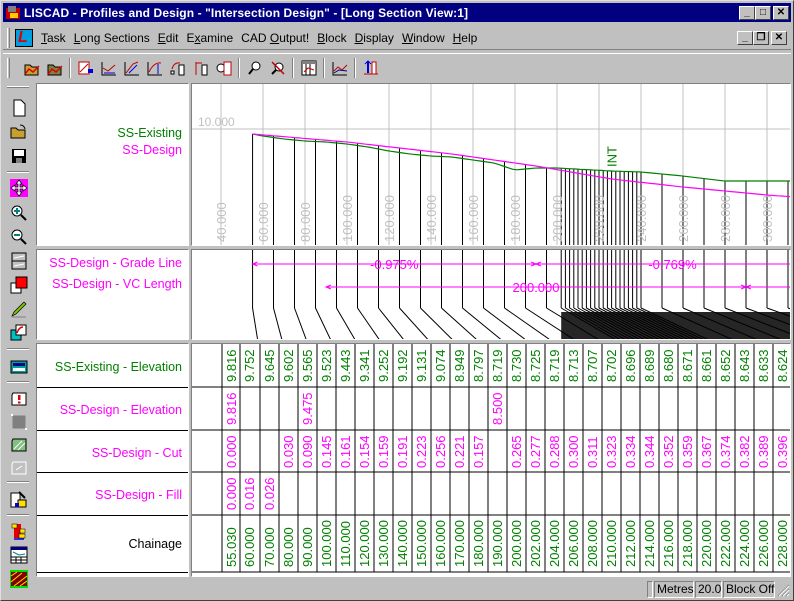 This screenshot has width=794, height=601. What do you see at coordinates (431, 218) in the screenshot?
I see `chainage-tick-label: 140.000` at bounding box center [431, 218].